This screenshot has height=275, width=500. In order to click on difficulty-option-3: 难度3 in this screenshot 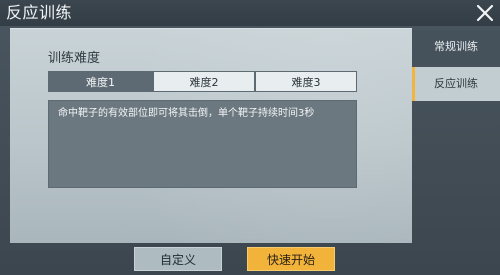, I will do `click(306, 81)`.